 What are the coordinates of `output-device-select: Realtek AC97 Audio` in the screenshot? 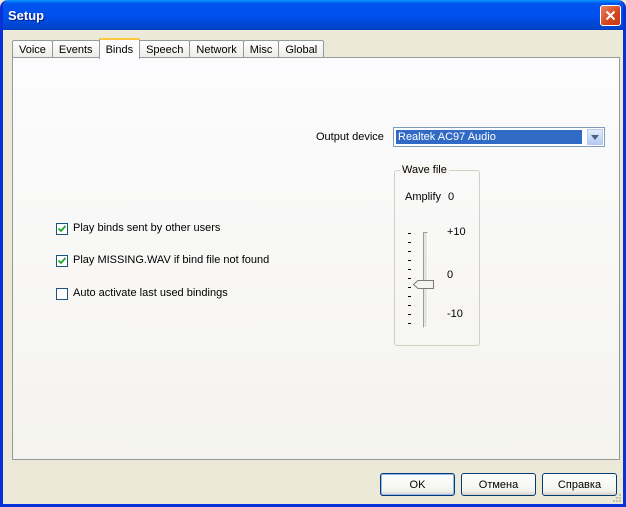 It's located at (499, 137).